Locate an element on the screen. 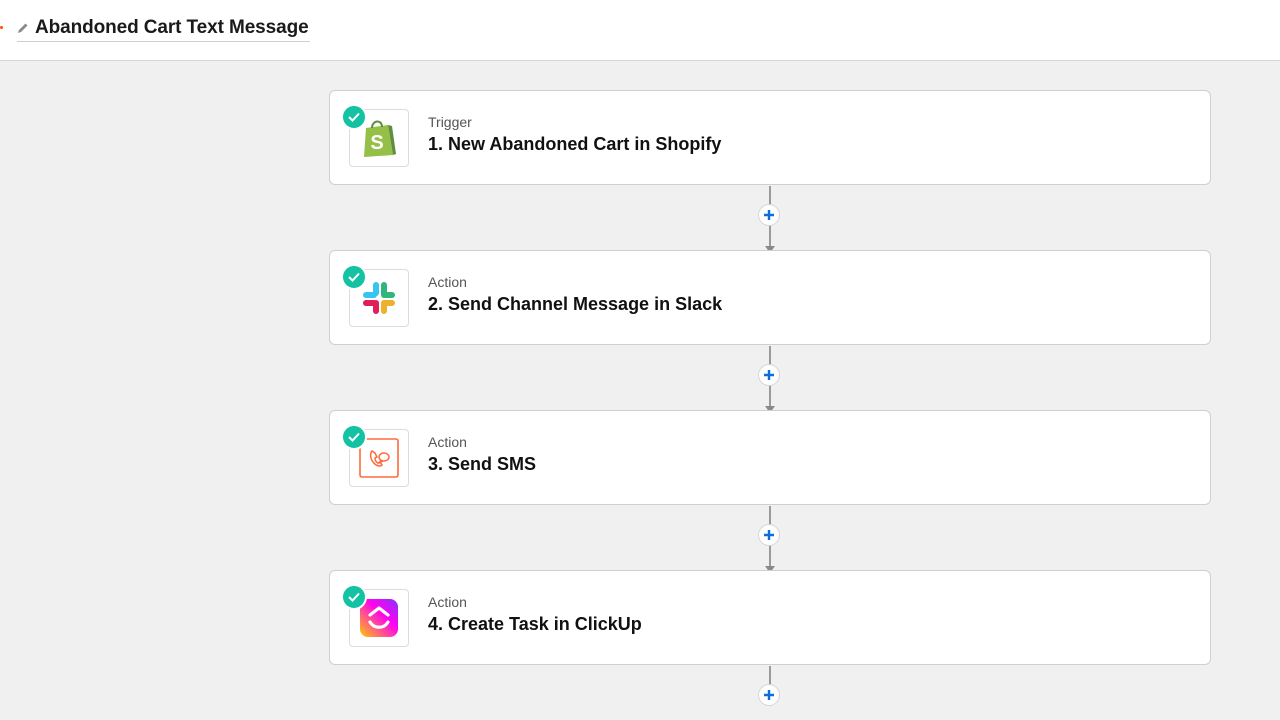 The image size is (1280, 720). clickup-icon is located at coordinates (379, 618).